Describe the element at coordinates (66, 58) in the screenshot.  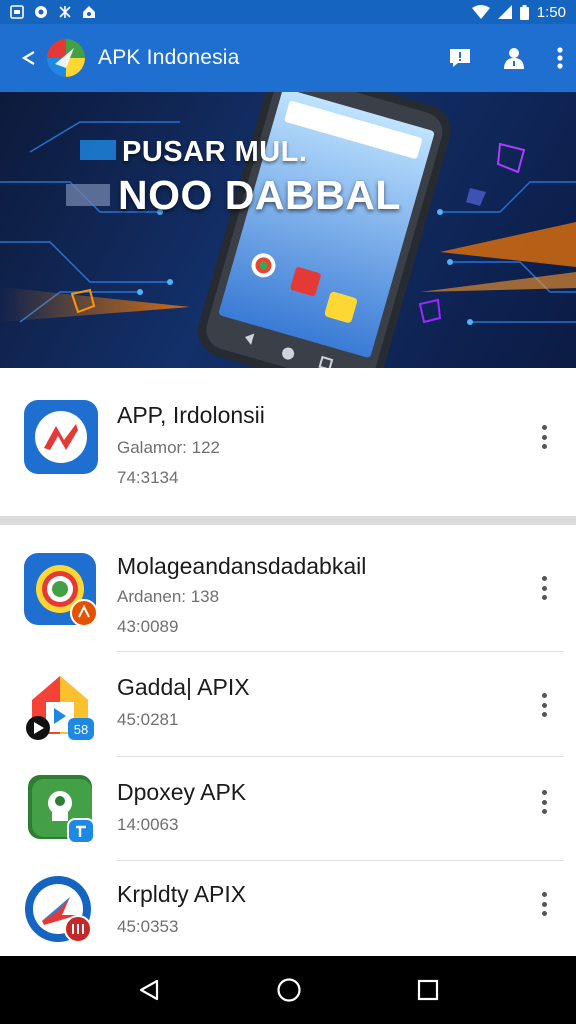
I see `app-logo` at that location.